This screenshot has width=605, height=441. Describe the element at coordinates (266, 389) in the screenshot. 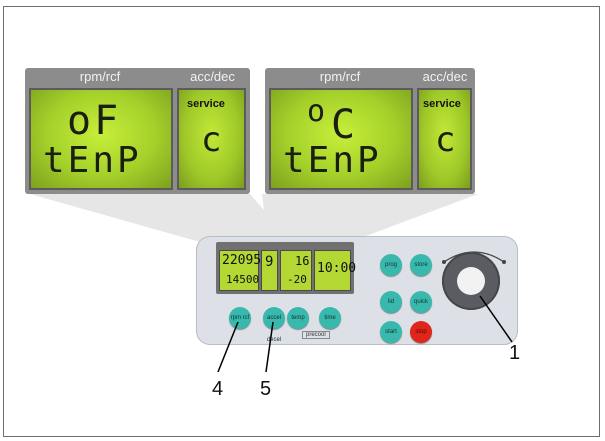

I see `callout-5: 5` at that location.